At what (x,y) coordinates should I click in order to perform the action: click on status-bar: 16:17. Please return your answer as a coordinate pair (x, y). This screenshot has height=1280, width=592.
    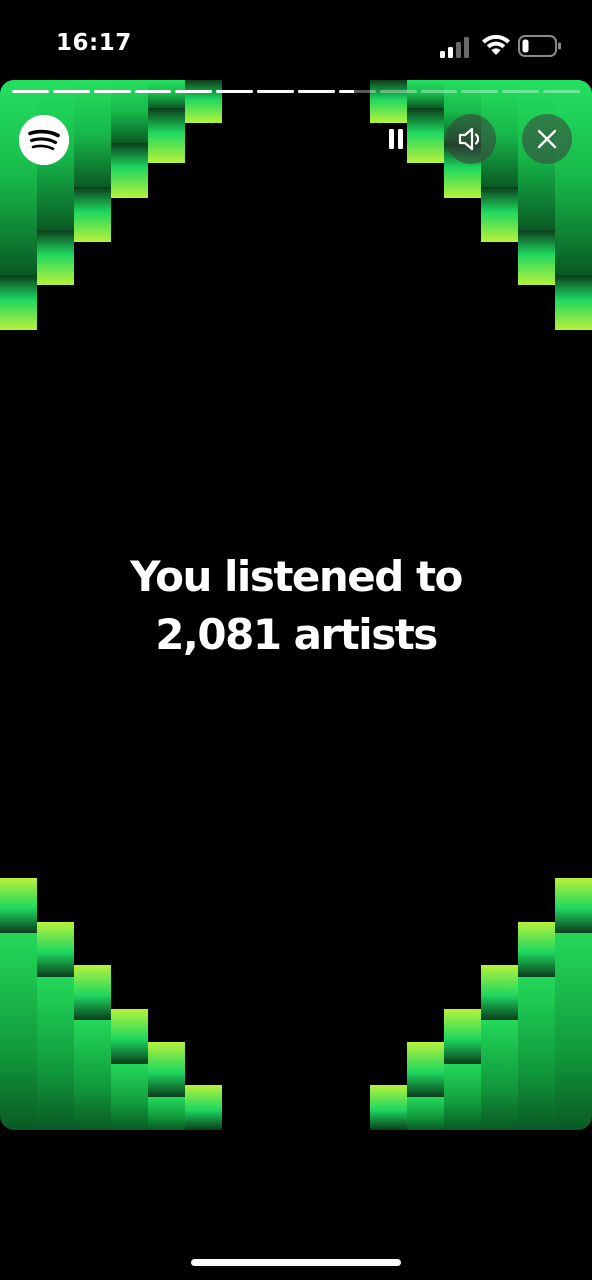
    Looking at the image, I should click on (296, 40).